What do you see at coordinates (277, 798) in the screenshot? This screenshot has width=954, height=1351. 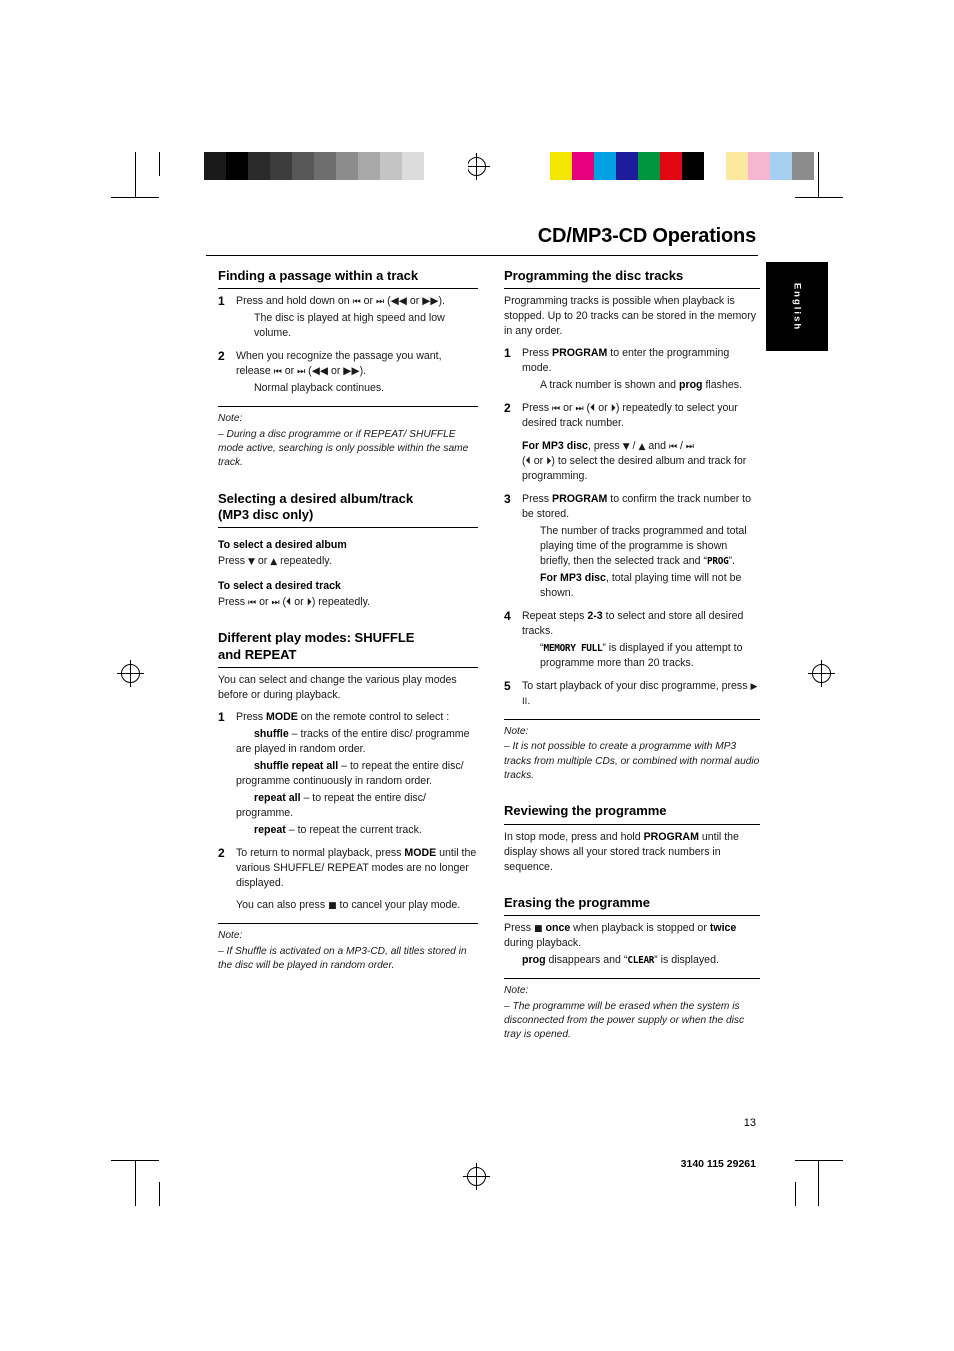 I see `option-name: repeat all` at bounding box center [277, 798].